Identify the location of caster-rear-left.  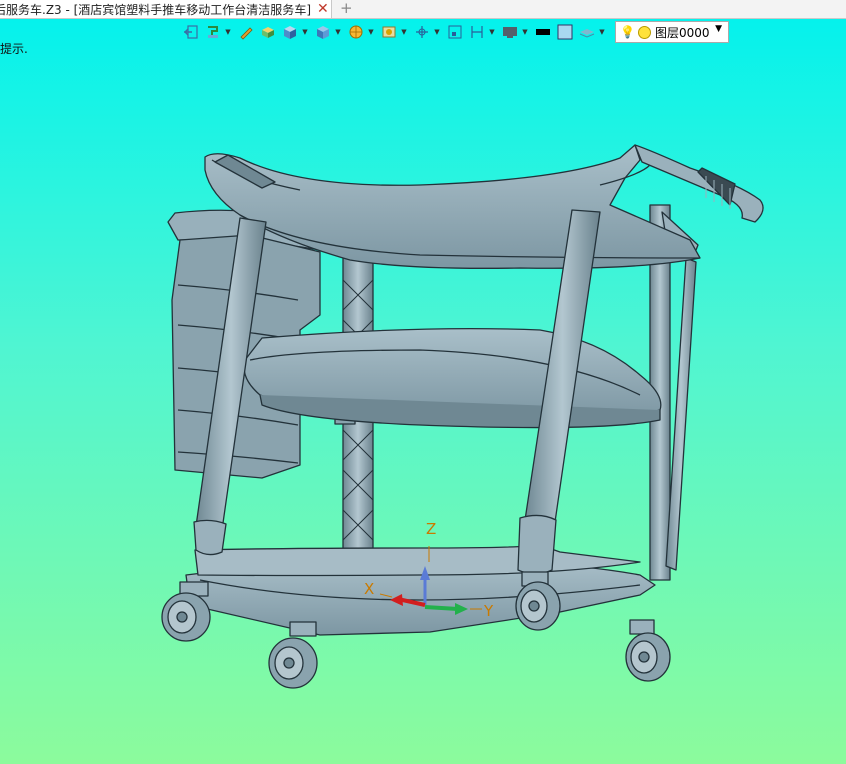
(293, 655).